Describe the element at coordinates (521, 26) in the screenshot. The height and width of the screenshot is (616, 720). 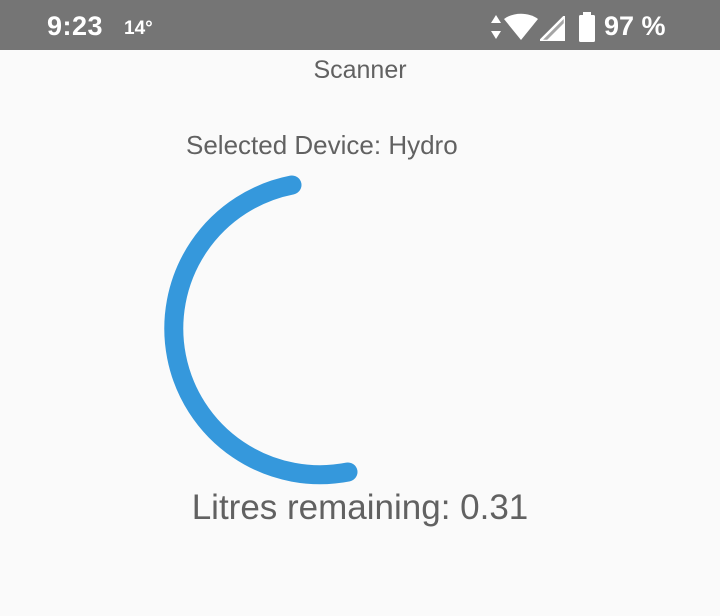
I see `wifi-icon` at that location.